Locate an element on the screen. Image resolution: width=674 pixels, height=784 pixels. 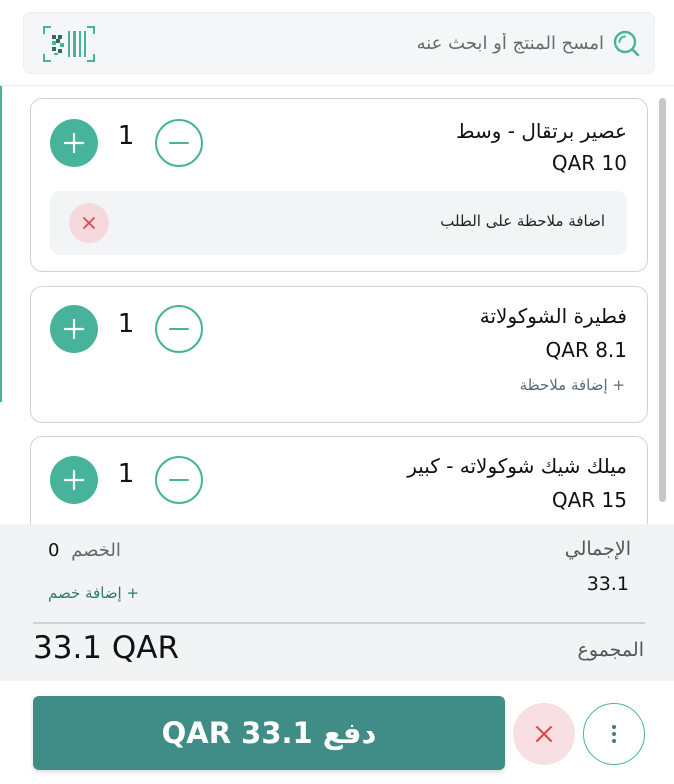
discount-row: الخصم 0 is located at coordinates (84, 550).